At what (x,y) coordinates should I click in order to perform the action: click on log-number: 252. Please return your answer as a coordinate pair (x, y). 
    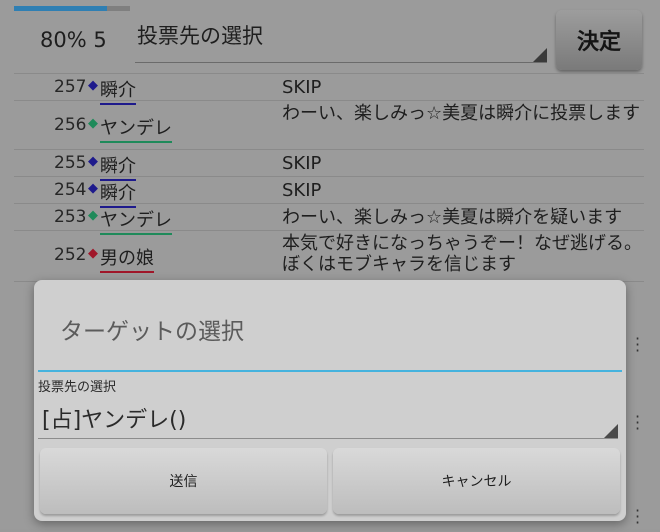
    Looking at the image, I should click on (70, 255).